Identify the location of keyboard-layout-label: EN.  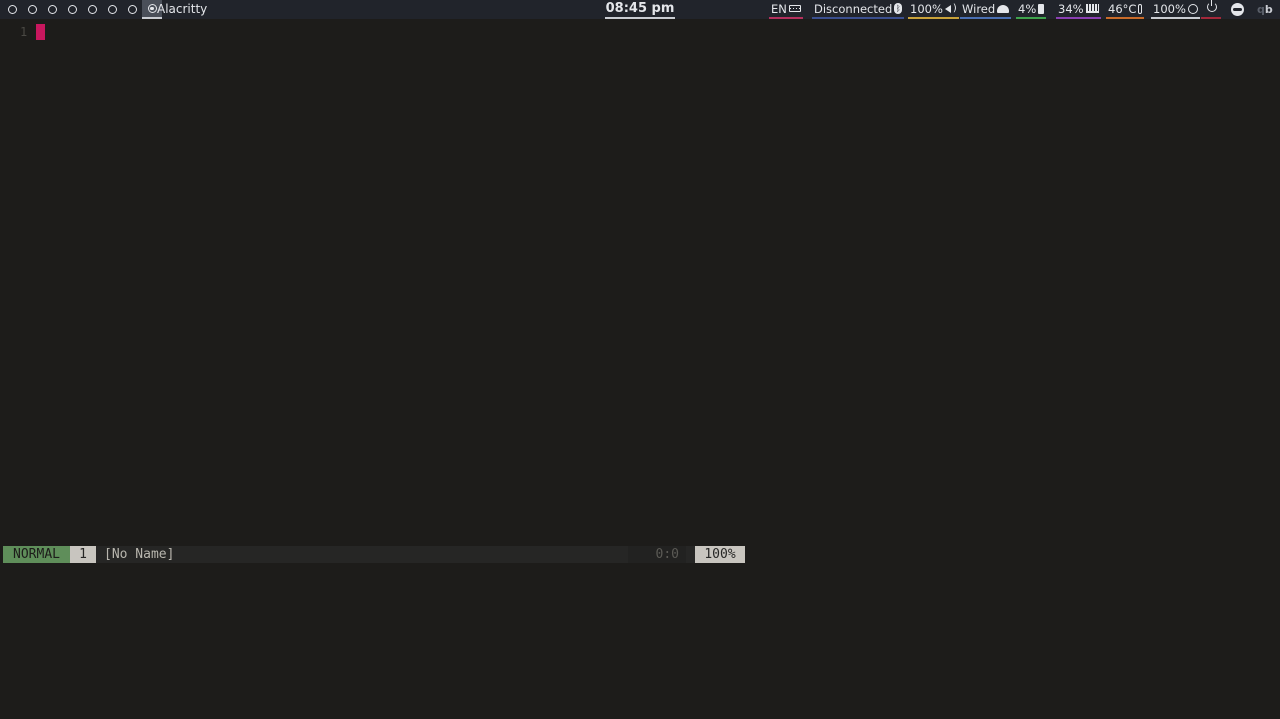
(779, 8).